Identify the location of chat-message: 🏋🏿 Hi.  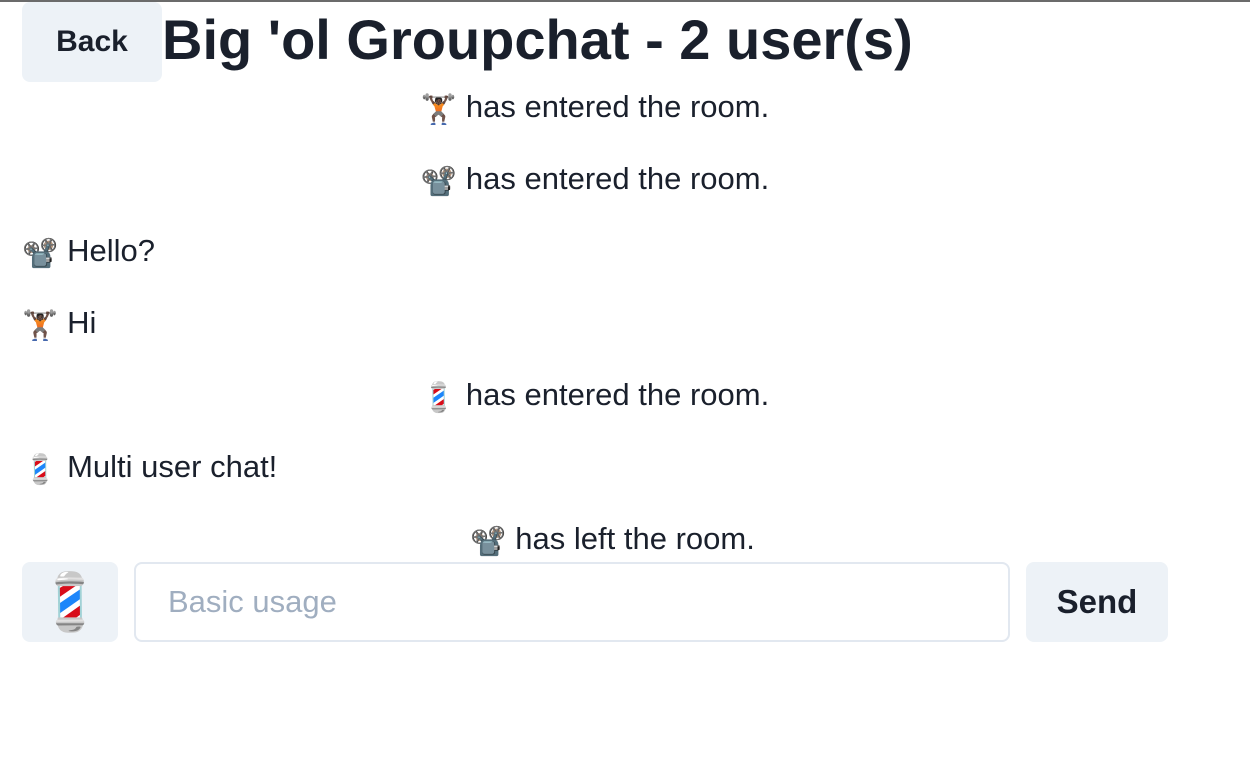
(59, 323).